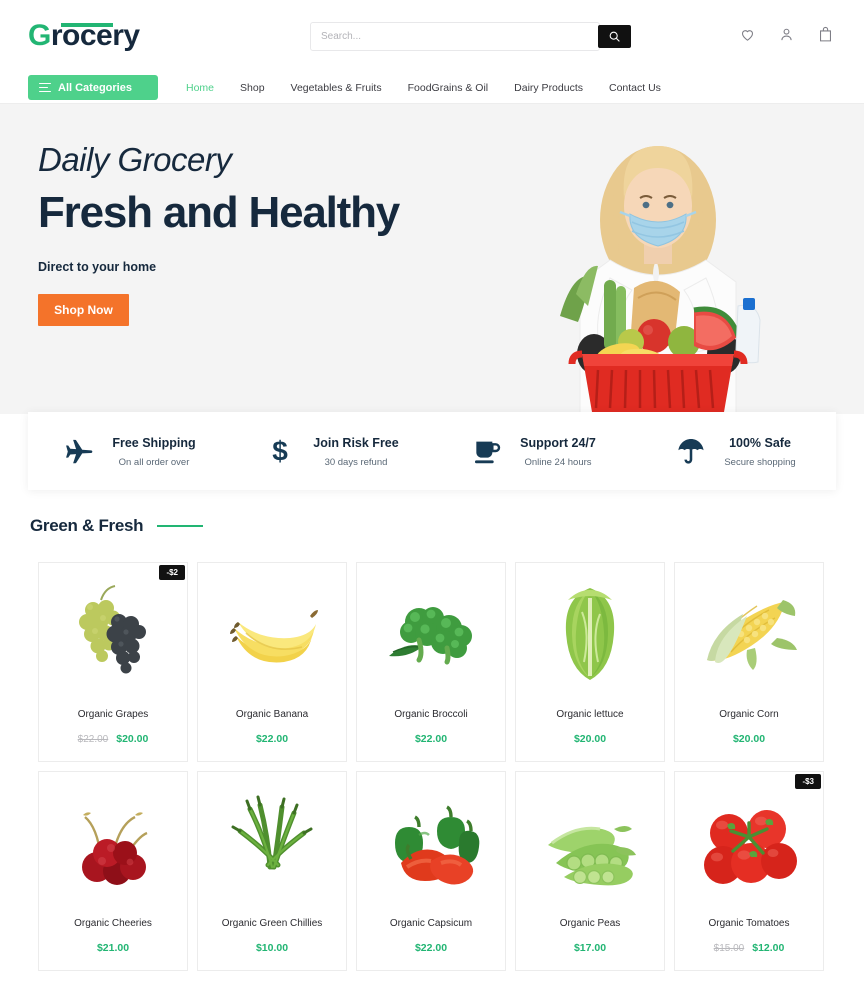 The height and width of the screenshot is (1000, 864). Describe the element at coordinates (548, 88) in the screenshot. I see `nav-item-dairy-products: Dairy Products` at that location.